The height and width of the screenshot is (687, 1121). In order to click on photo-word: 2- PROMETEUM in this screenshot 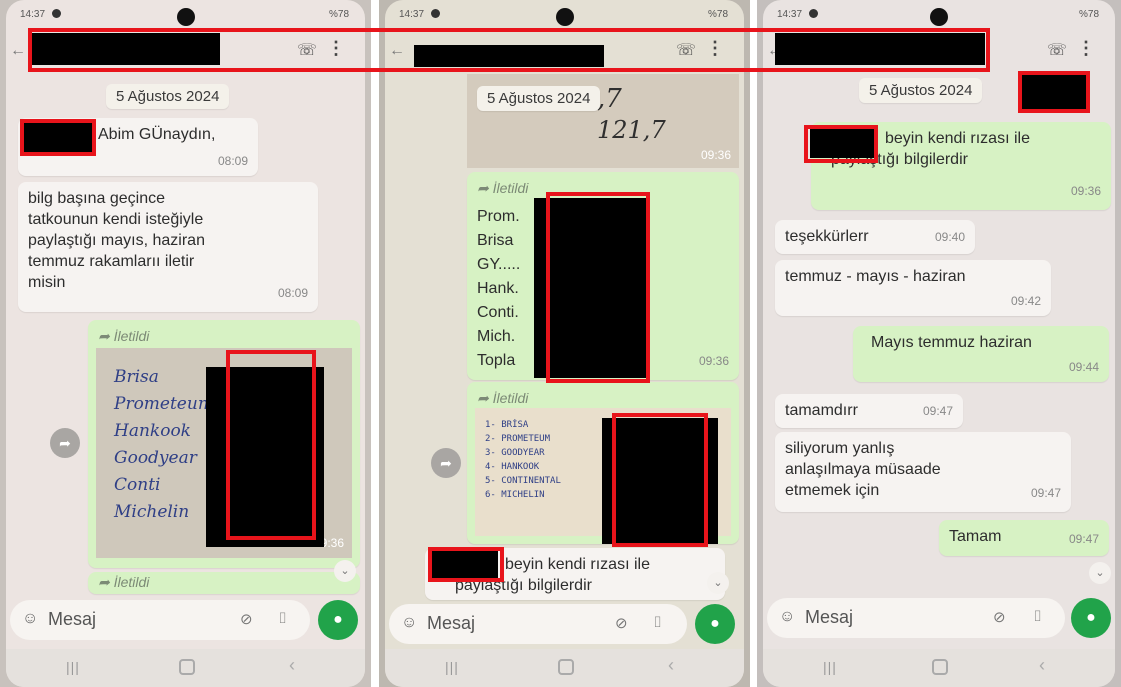, I will do `click(518, 439)`.